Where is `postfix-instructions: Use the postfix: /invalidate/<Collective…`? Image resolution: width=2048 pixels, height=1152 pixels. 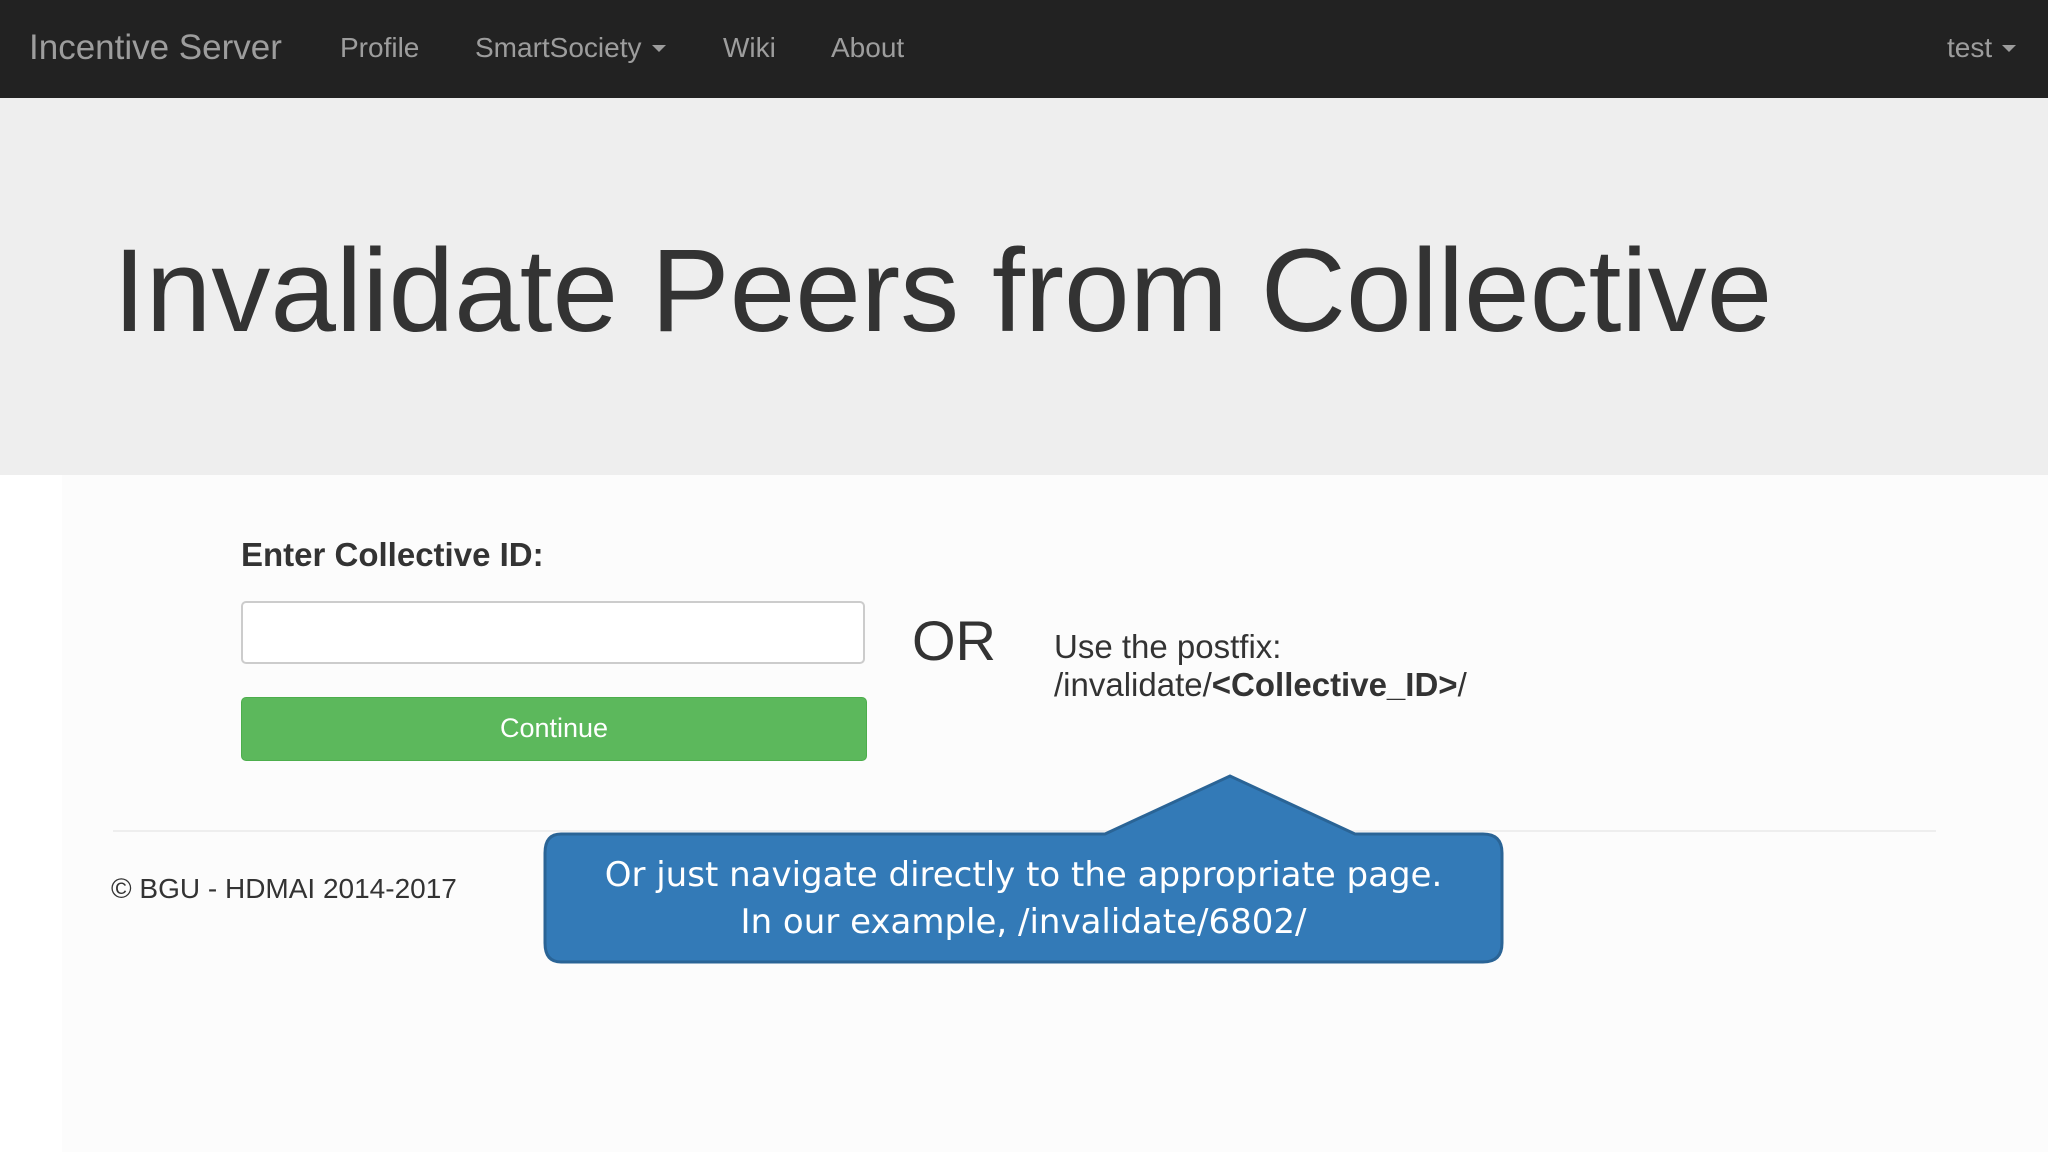
postfix-instructions: Use the postfix: /invalidate/<Collective… is located at coordinates (1260, 666).